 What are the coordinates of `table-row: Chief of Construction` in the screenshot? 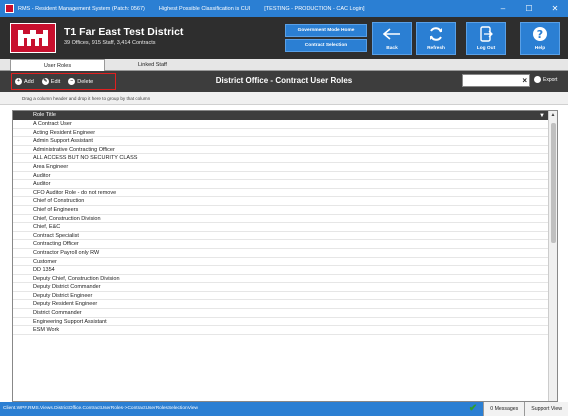 It's located at (280, 201).